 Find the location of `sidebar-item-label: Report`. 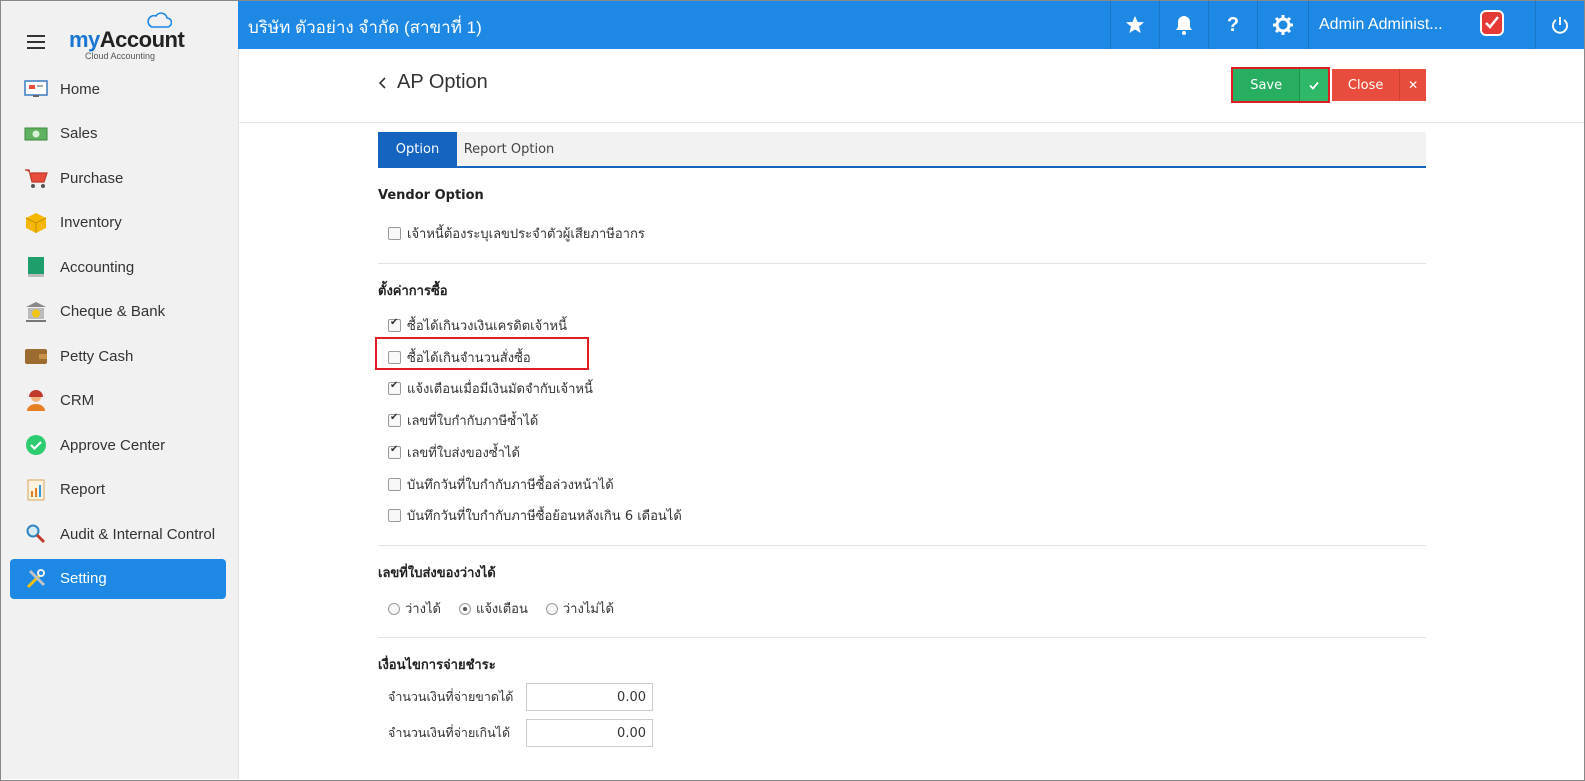

sidebar-item-label: Report is located at coordinates (83, 489).